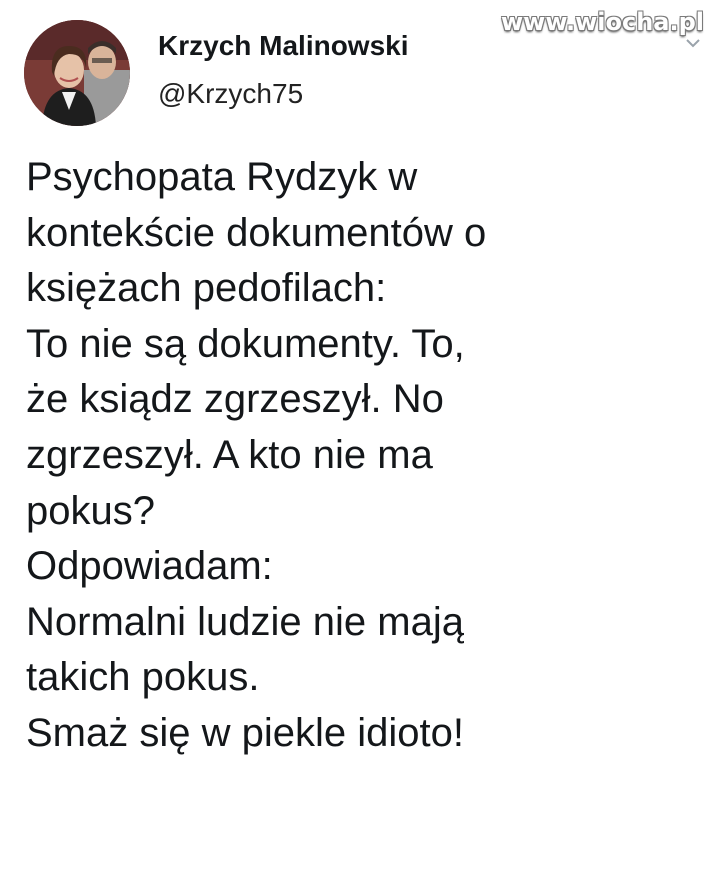 The height and width of the screenshot is (874, 720). I want to click on tweet-header: Krzych Malinowski @Krzych75, so click(216, 73).